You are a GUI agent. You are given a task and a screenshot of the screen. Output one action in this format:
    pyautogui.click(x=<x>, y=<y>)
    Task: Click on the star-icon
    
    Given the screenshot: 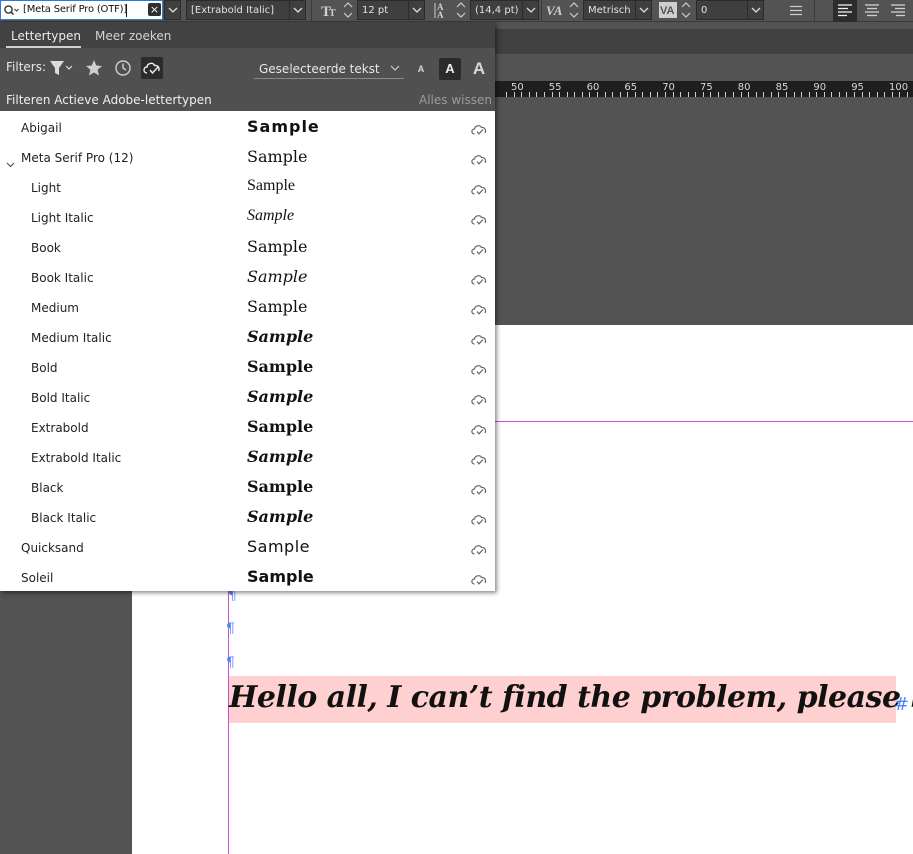 What is the action you would take?
    pyautogui.click(x=94, y=68)
    